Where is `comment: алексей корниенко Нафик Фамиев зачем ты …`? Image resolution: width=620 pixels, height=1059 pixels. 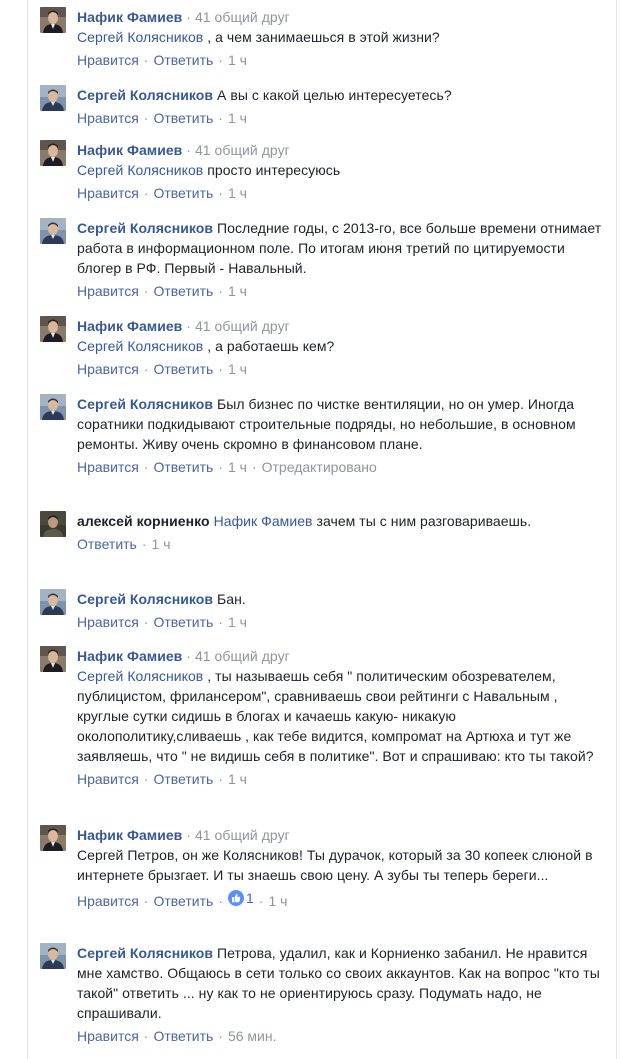
comment: алексей корниенко Нафик Фамиев зачем ты … is located at coordinates (326, 532).